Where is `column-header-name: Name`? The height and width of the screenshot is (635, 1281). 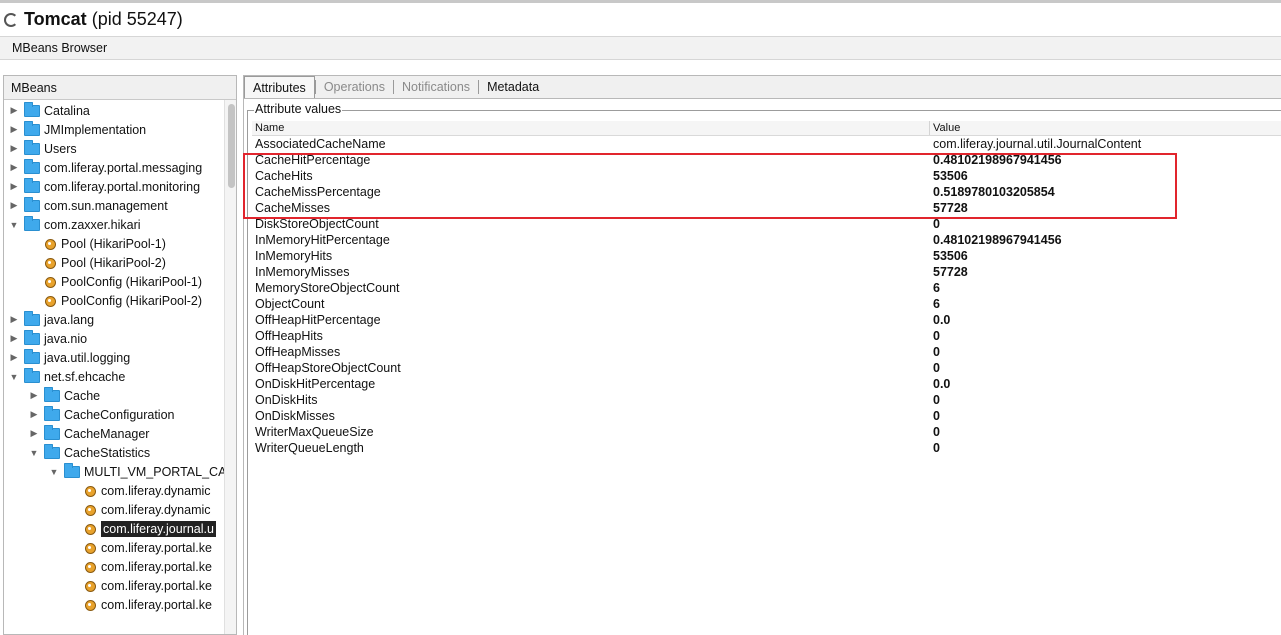
column-header-name: Name is located at coordinates (591, 128).